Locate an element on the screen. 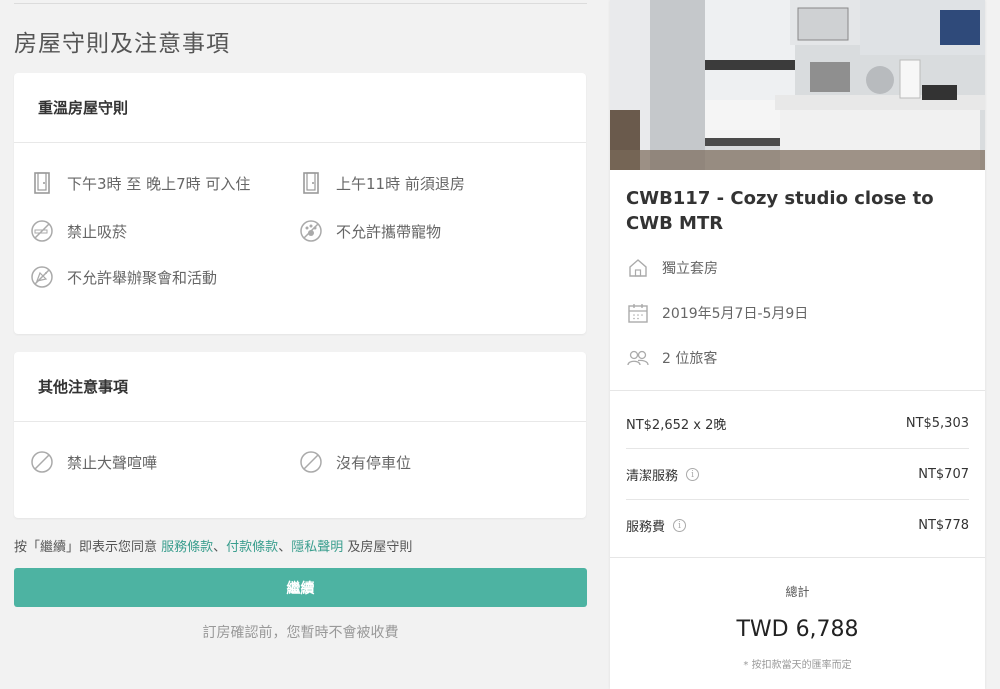  other-notes-heading: 其他注意事項 is located at coordinates (300, 387).